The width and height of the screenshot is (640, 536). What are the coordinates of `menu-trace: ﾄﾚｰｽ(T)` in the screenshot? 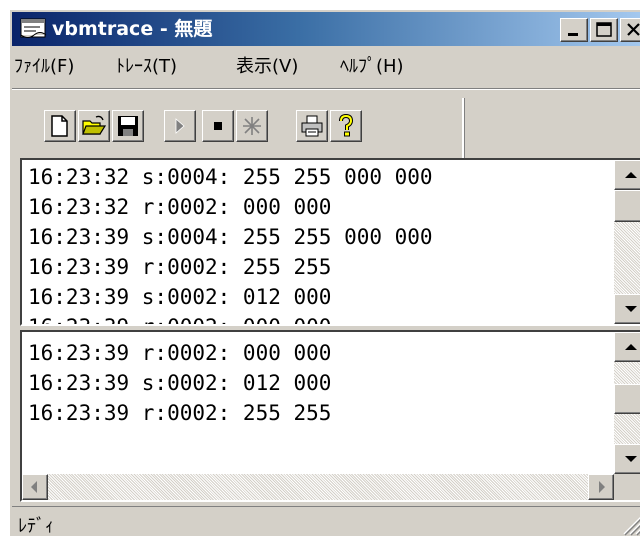 It's located at (146, 67).